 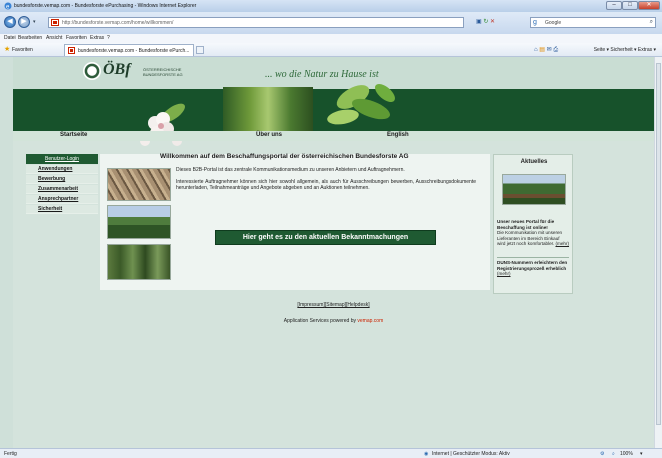 I want to click on scrollbar-thumb, so click(x=658, y=244).